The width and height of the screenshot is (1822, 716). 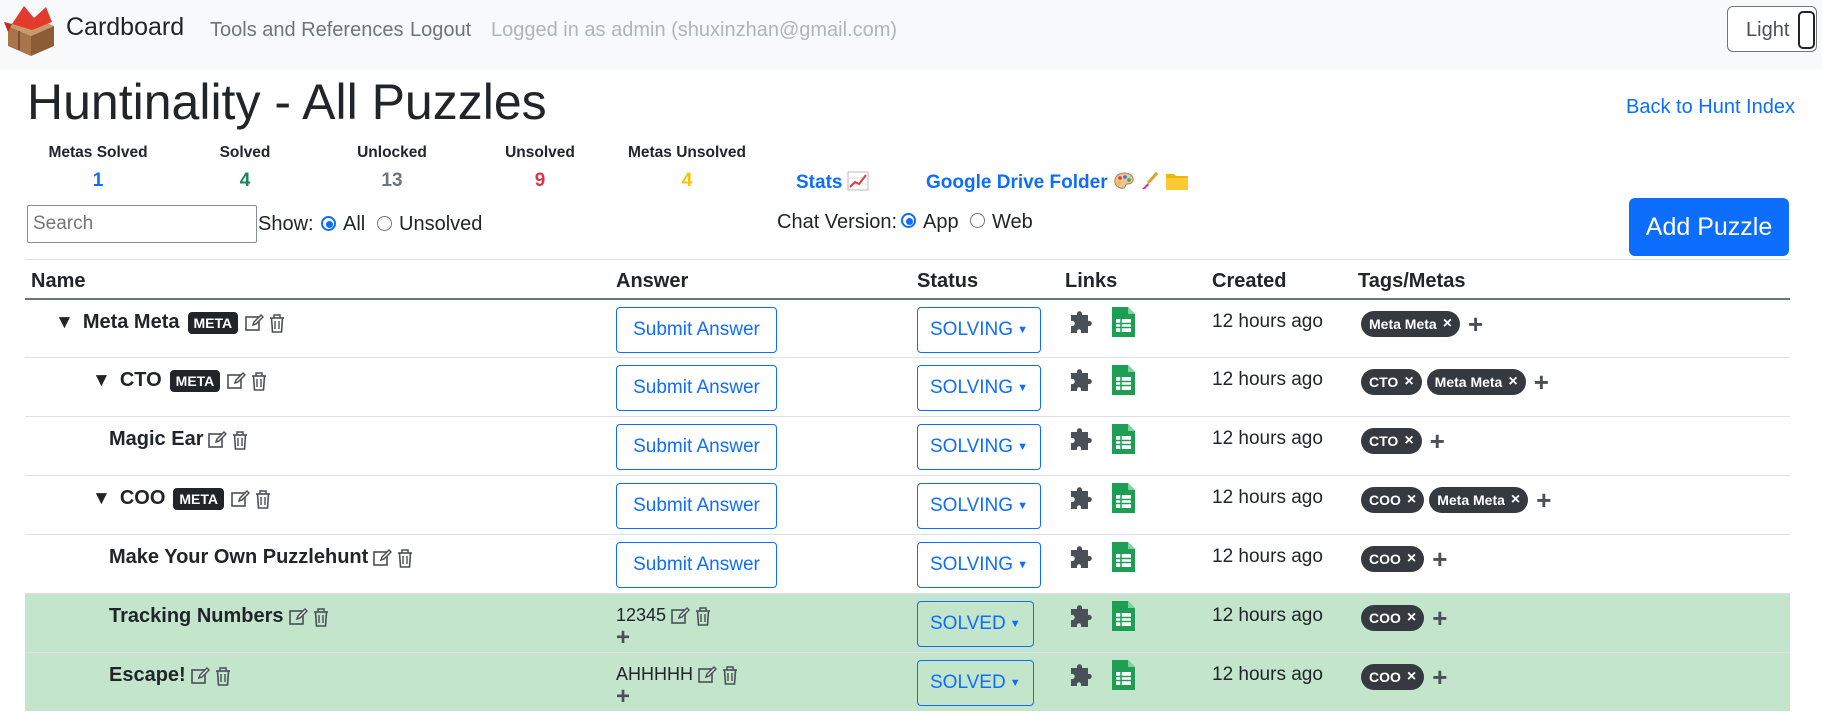 What do you see at coordinates (143, 498) in the screenshot?
I see `puzzle-name: COO` at bounding box center [143, 498].